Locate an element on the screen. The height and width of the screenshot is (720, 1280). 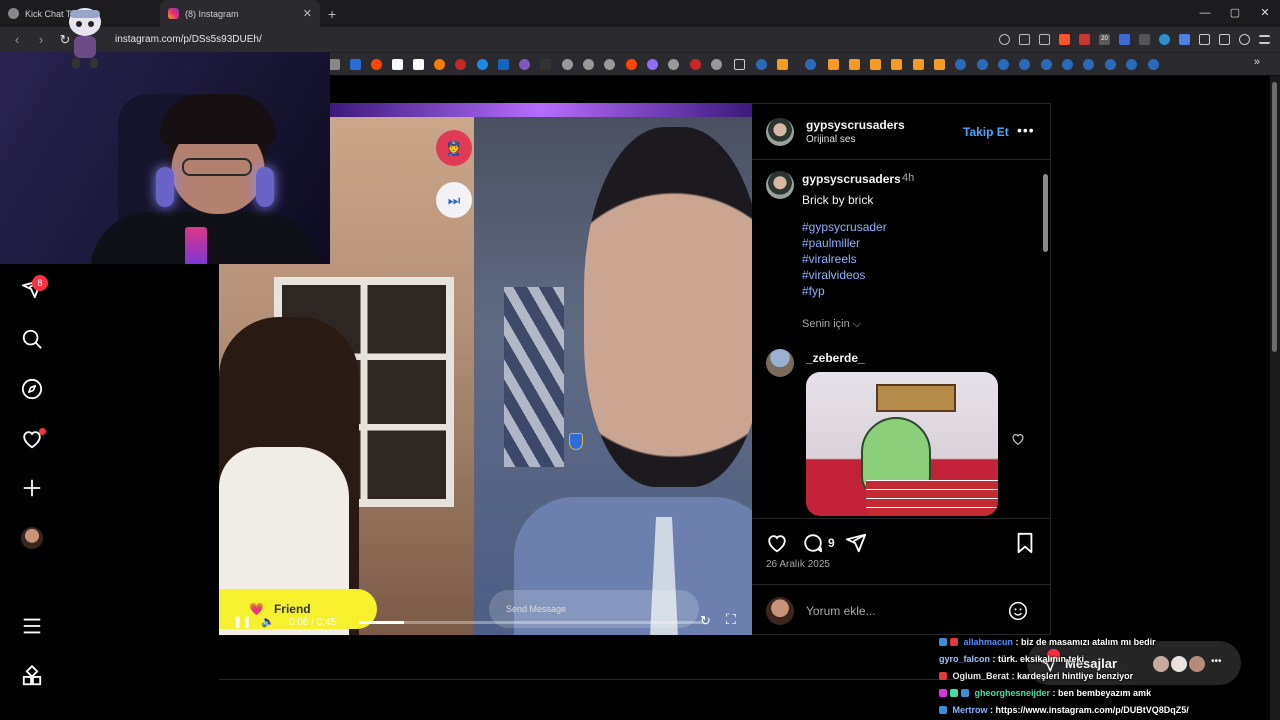
police-avatar-icon: 👮 is located at coordinates (454, 148).